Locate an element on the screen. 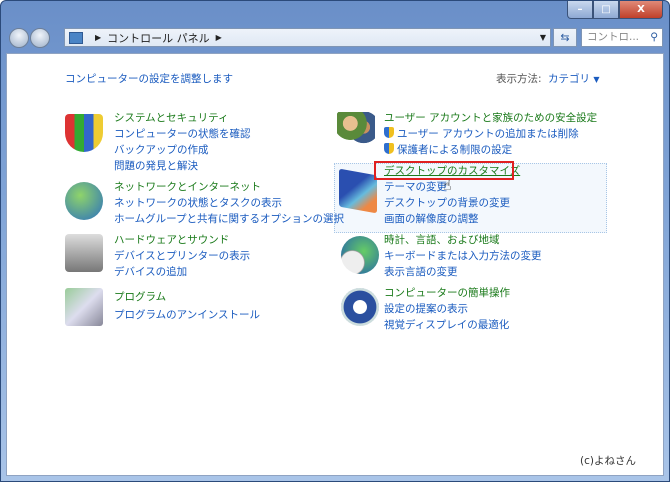 The height and width of the screenshot is (482, 670). link: テーマの変更 is located at coordinates (415, 187).